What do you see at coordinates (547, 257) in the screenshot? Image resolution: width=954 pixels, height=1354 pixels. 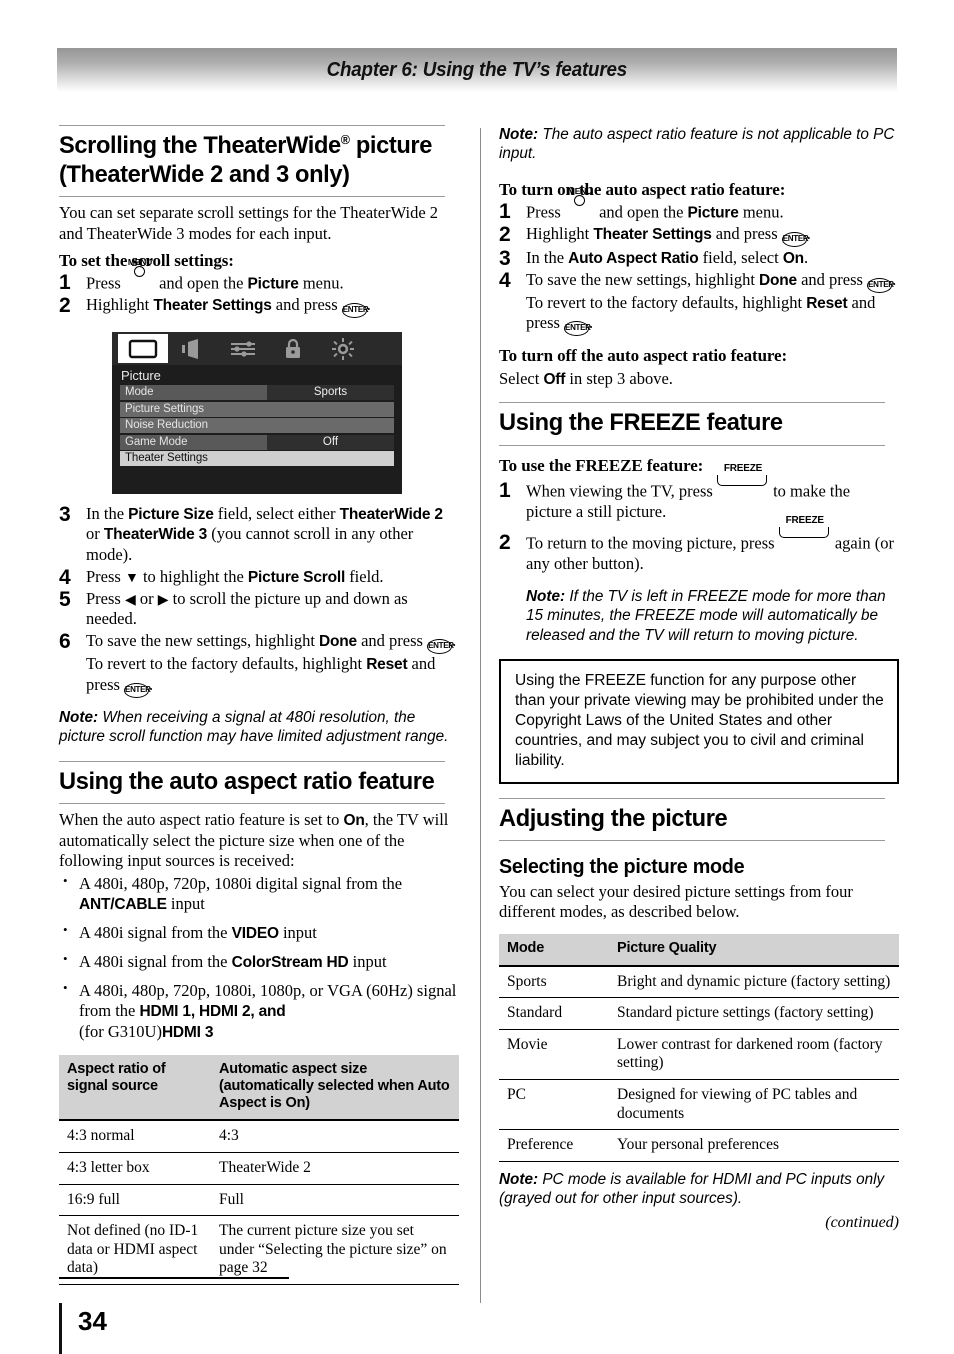 I see `step-text-a: In the` at bounding box center [547, 257].